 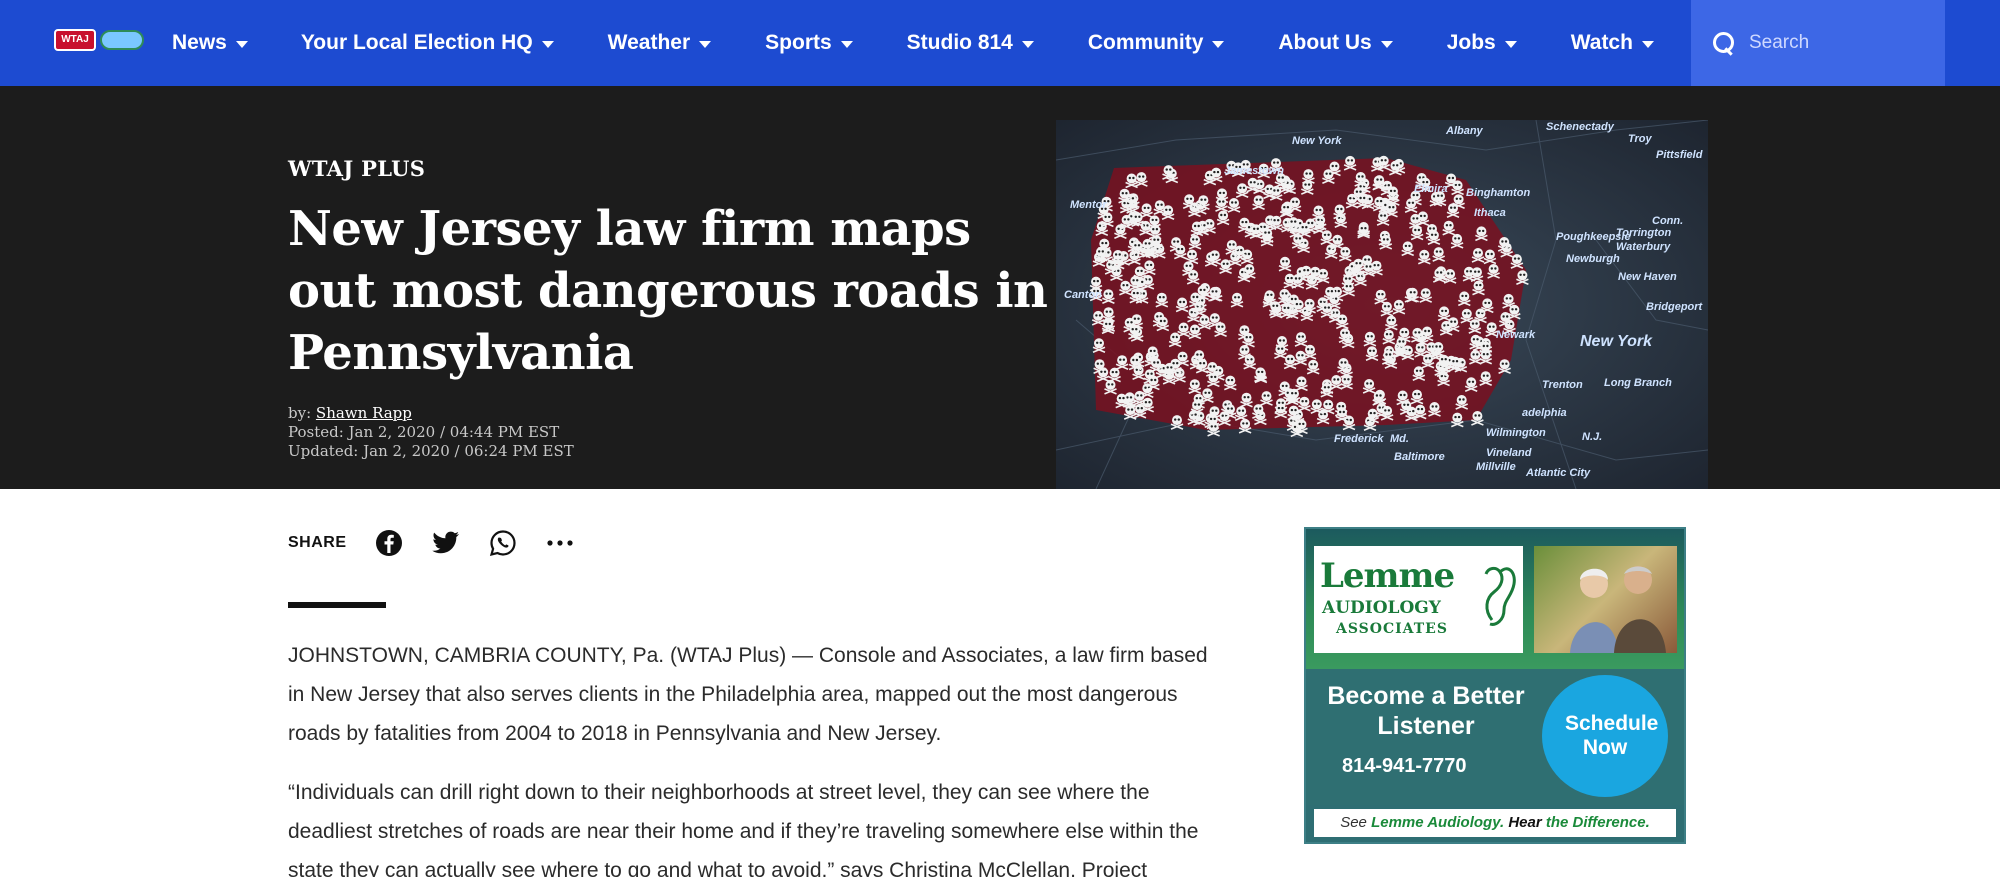 I want to click on map-place-label: Binghamton, so click(x=1498, y=193).